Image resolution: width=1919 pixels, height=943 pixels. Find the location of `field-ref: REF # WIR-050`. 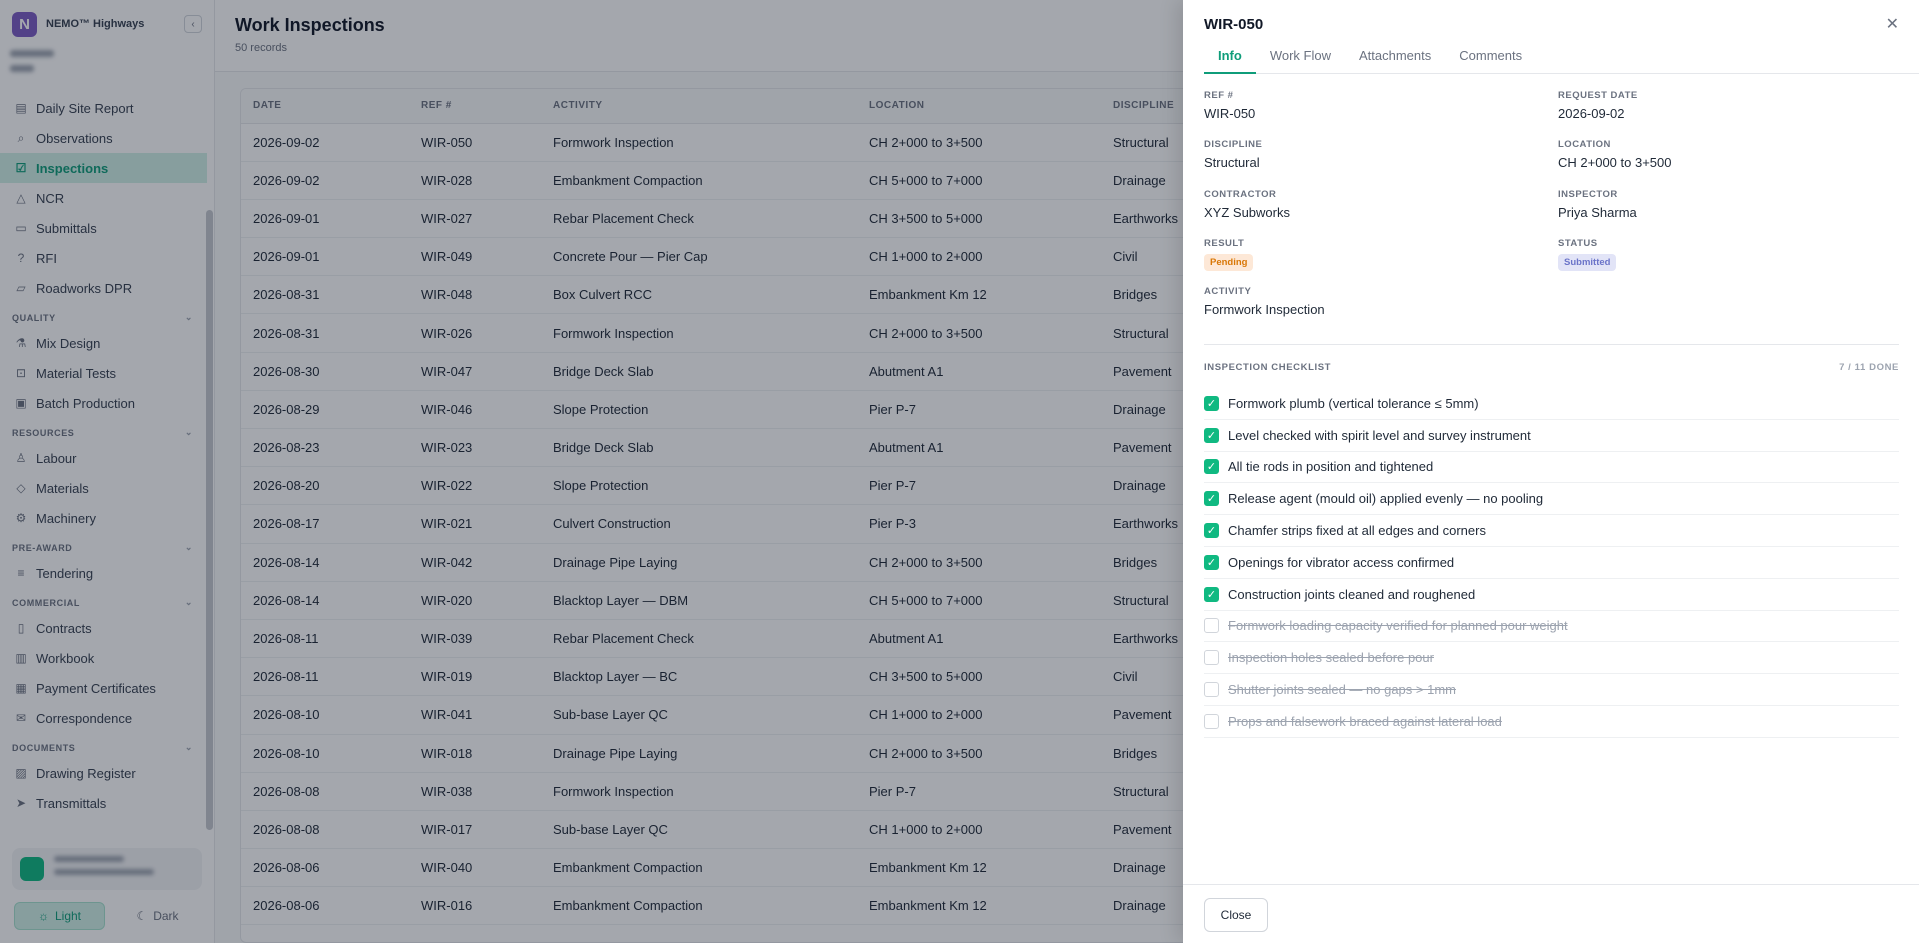

field-ref: REF # WIR-050 is located at coordinates (1229, 105).